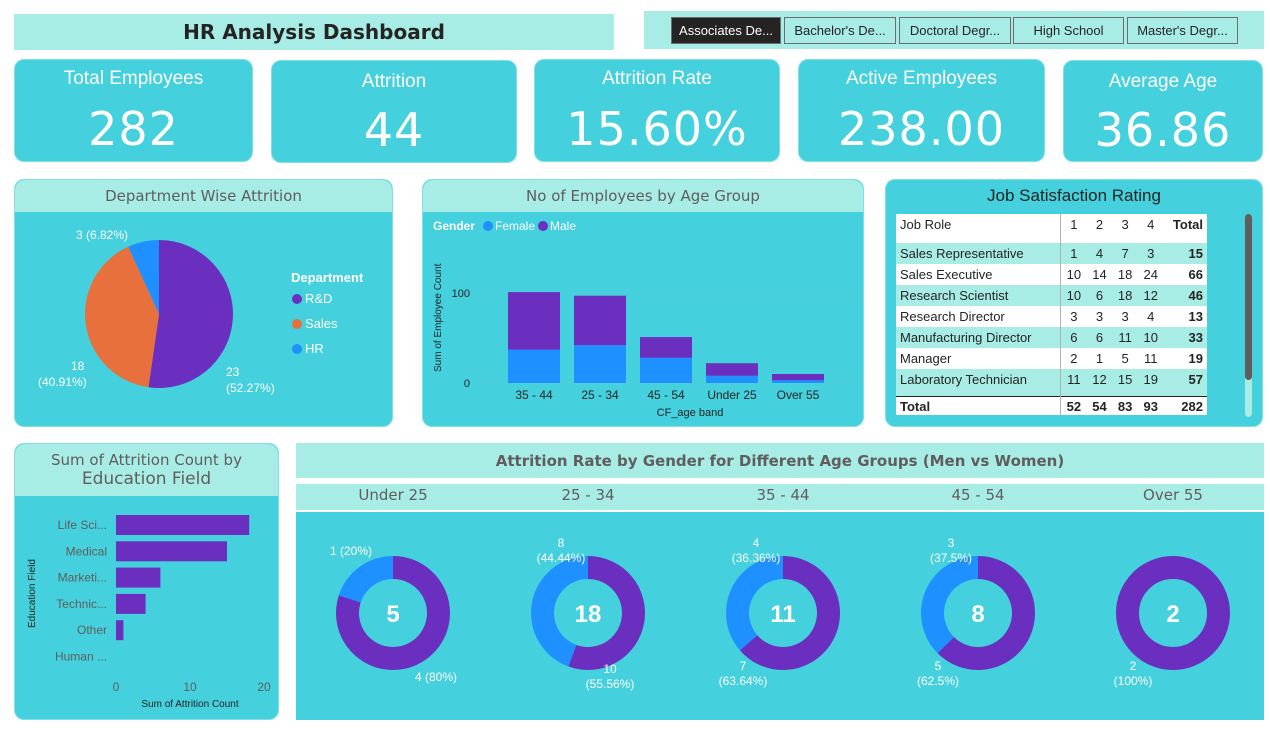 This screenshot has height=729, width=1270. What do you see at coordinates (1133, 681) in the screenshot?
I see `donut-male-label: (100%)` at bounding box center [1133, 681].